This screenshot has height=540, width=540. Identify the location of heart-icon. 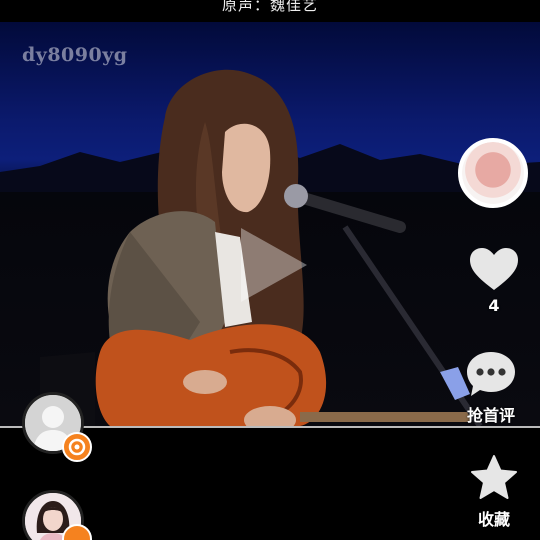
(494, 269).